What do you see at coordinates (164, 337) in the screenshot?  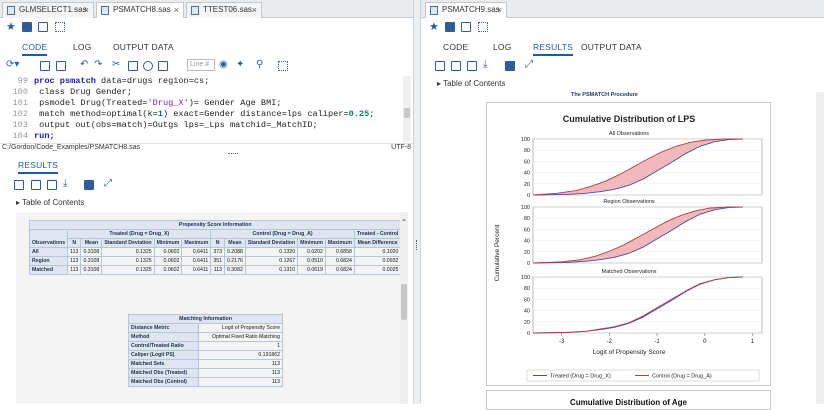 I see `row-label: Method` at bounding box center [164, 337].